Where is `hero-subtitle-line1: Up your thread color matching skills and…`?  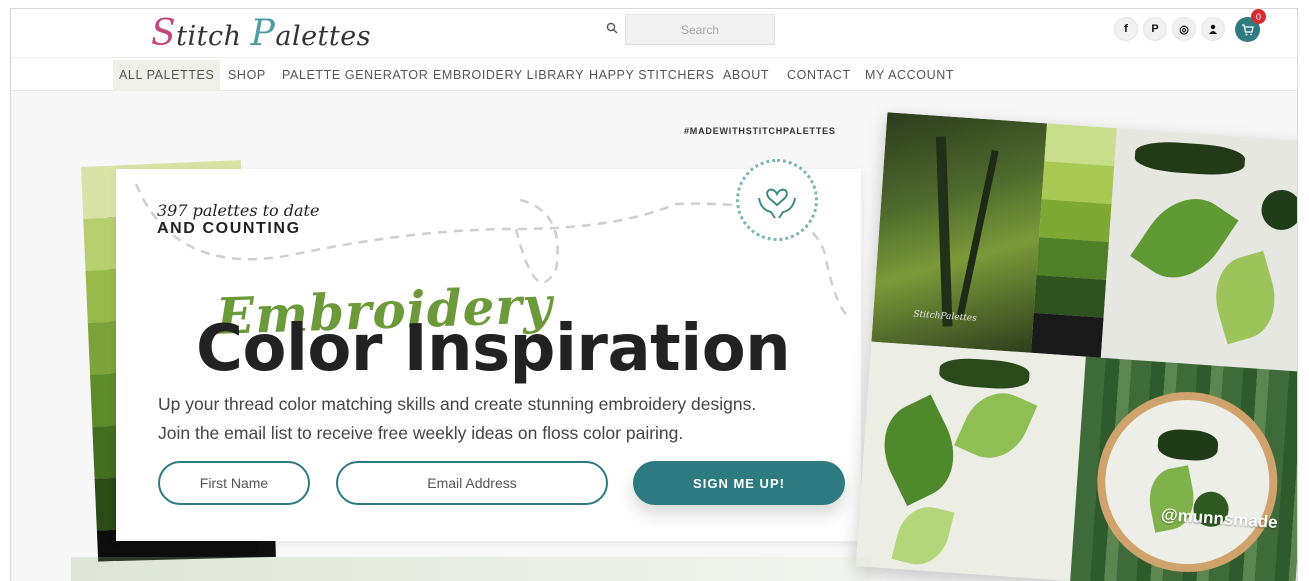 hero-subtitle-line1: Up your thread color matching skills and… is located at coordinates (457, 404).